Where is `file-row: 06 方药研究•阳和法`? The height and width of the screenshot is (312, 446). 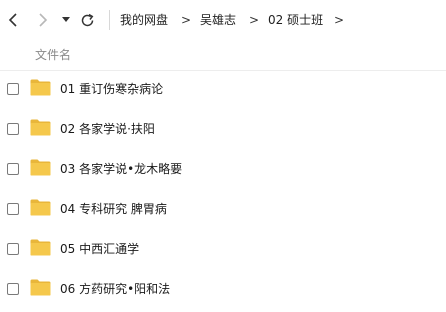 file-row: 06 方药研究•阳和法 is located at coordinates (223, 290).